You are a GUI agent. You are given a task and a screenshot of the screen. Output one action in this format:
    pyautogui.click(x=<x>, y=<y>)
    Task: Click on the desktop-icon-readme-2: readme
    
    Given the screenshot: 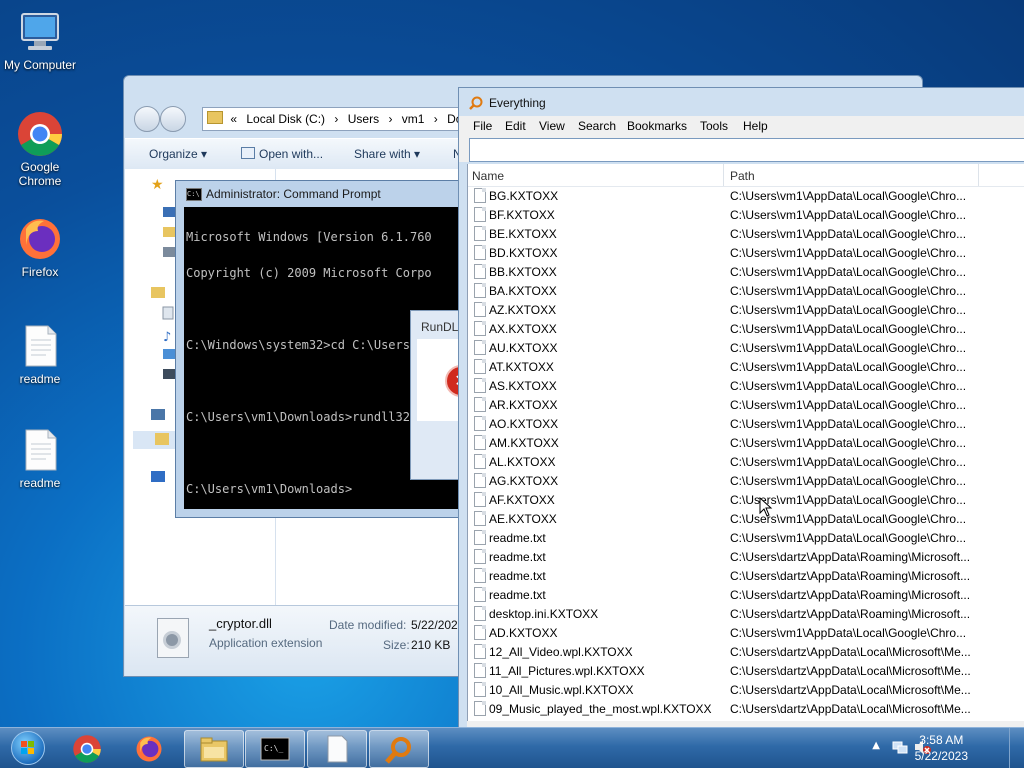 What is the action you would take?
    pyautogui.click(x=40, y=458)
    